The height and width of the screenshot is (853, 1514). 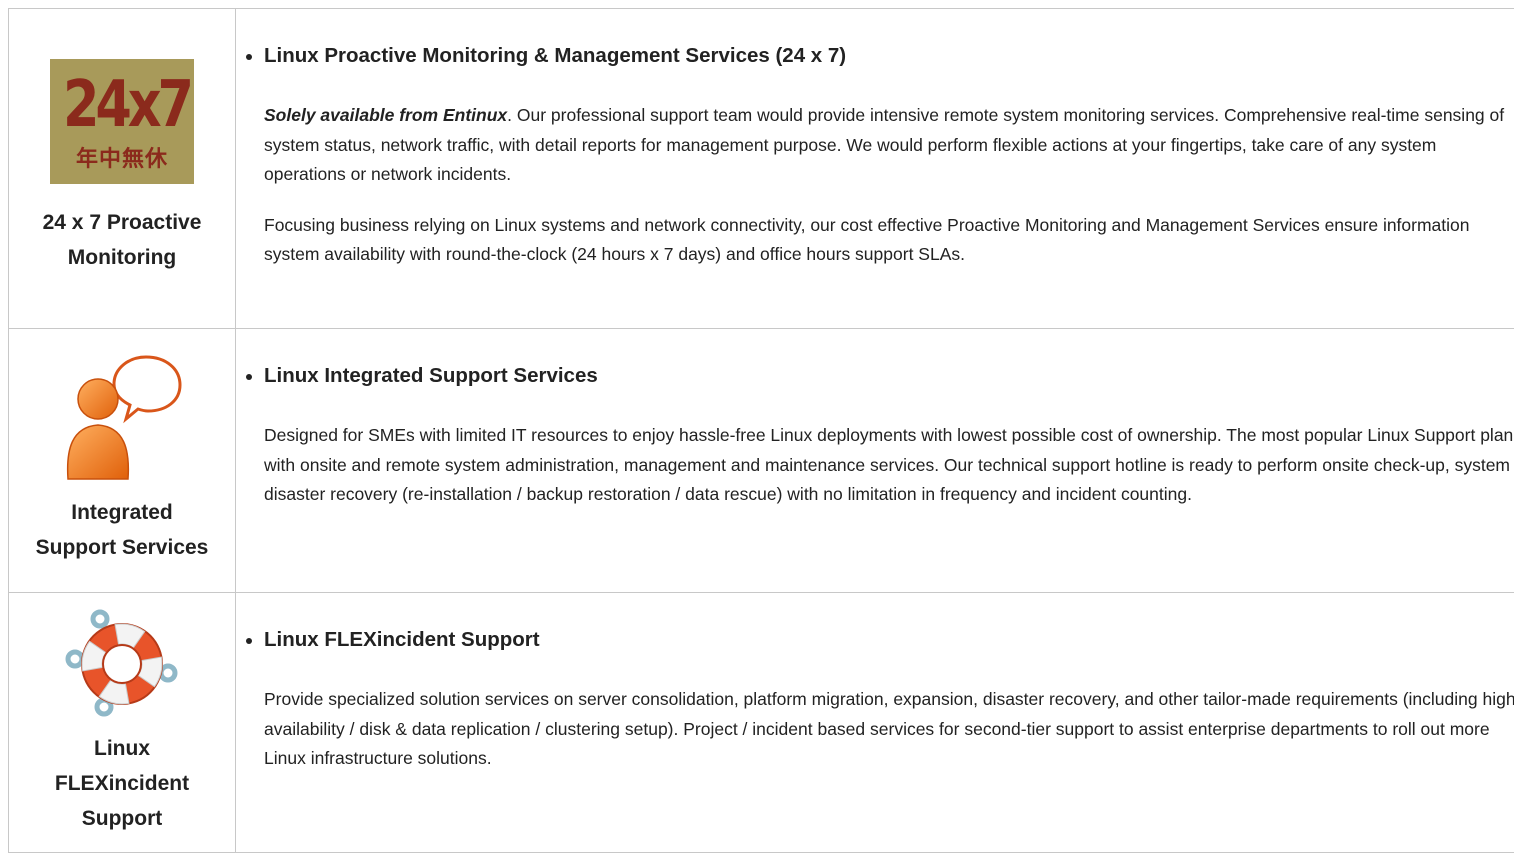 What do you see at coordinates (122, 105) in the screenshot?
I see `badge-big-text: 24x7` at bounding box center [122, 105].